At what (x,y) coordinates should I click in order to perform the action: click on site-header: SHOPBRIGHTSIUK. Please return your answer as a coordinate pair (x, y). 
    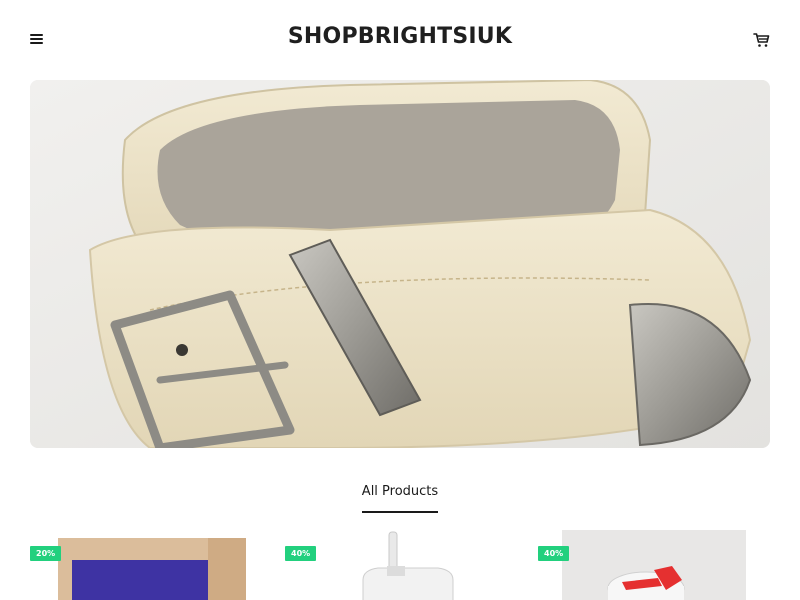
    Looking at the image, I should click on (400, 39).